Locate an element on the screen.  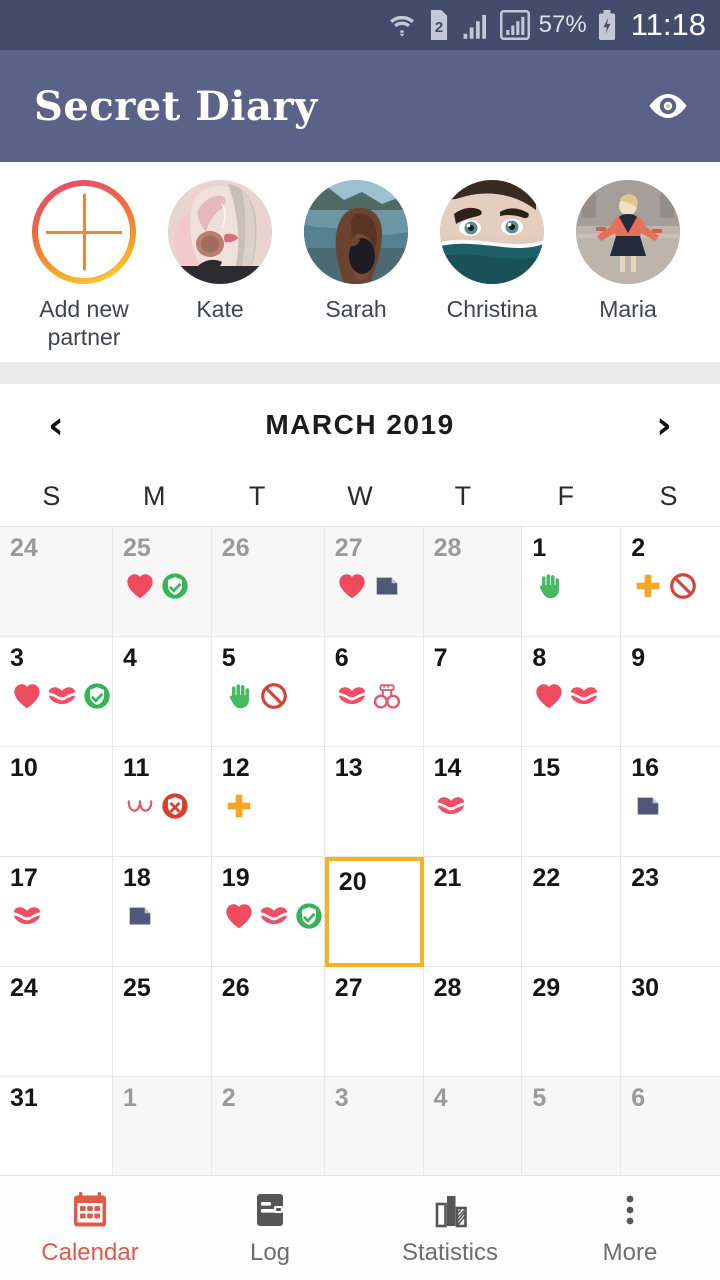
wifi-icon is located at coordinates (402, 25).